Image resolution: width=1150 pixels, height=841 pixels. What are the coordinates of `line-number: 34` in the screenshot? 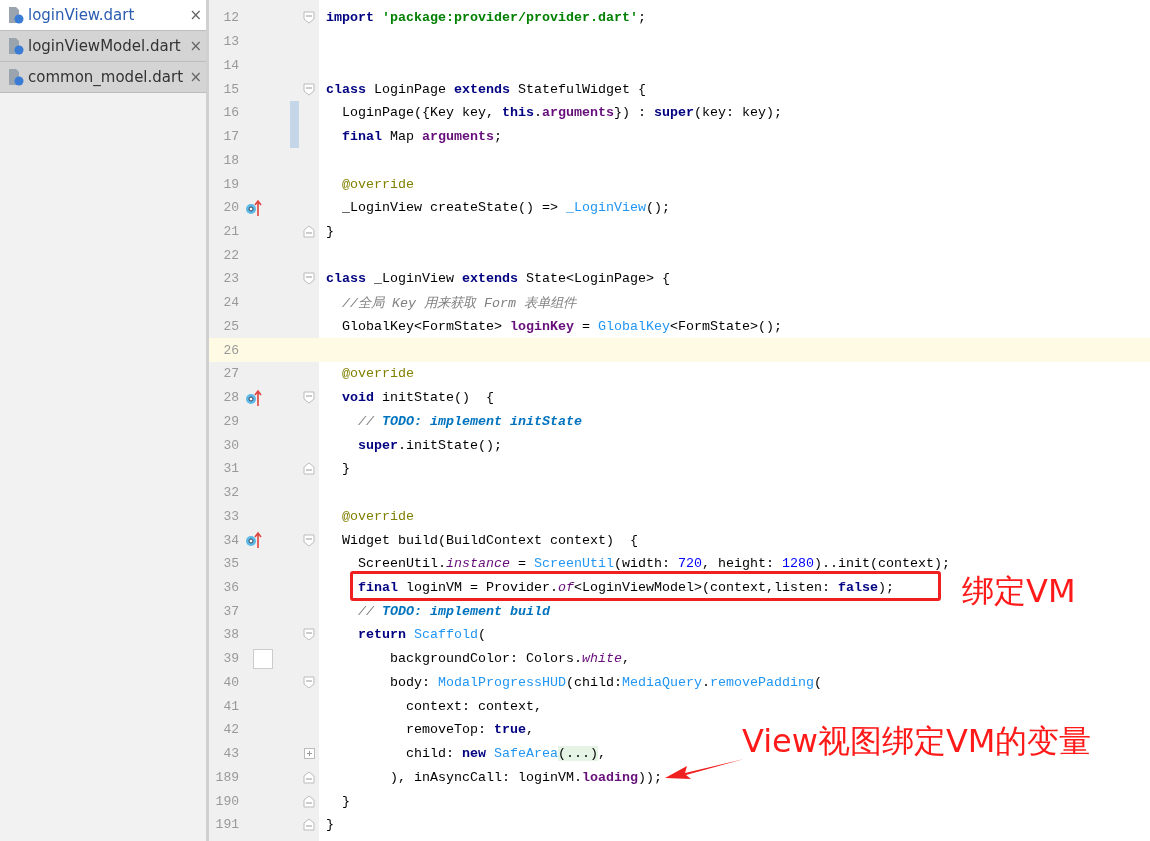 It's located at (230, 540).